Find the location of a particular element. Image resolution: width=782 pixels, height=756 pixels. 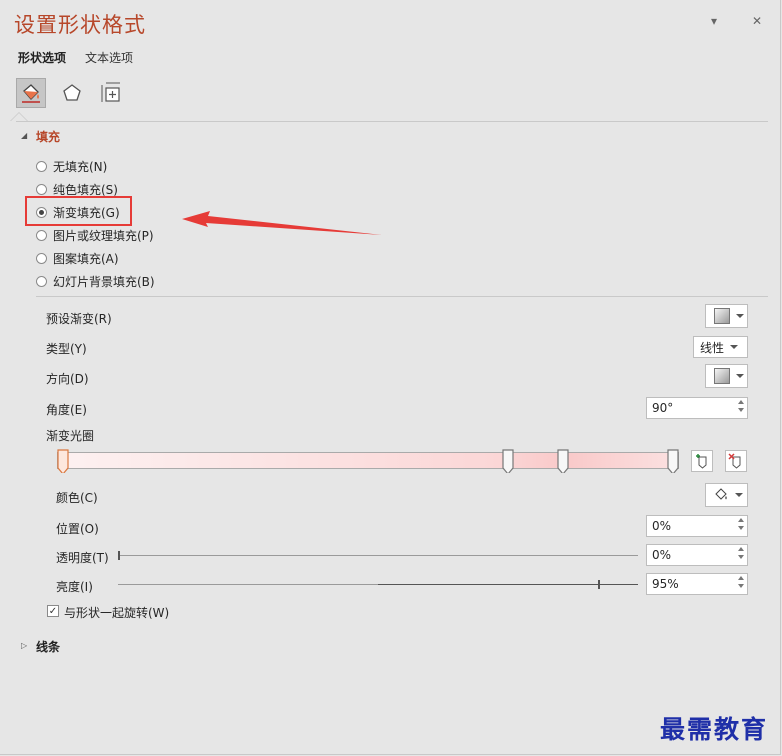

position-value: 0% is located at coordinates (662, 526).